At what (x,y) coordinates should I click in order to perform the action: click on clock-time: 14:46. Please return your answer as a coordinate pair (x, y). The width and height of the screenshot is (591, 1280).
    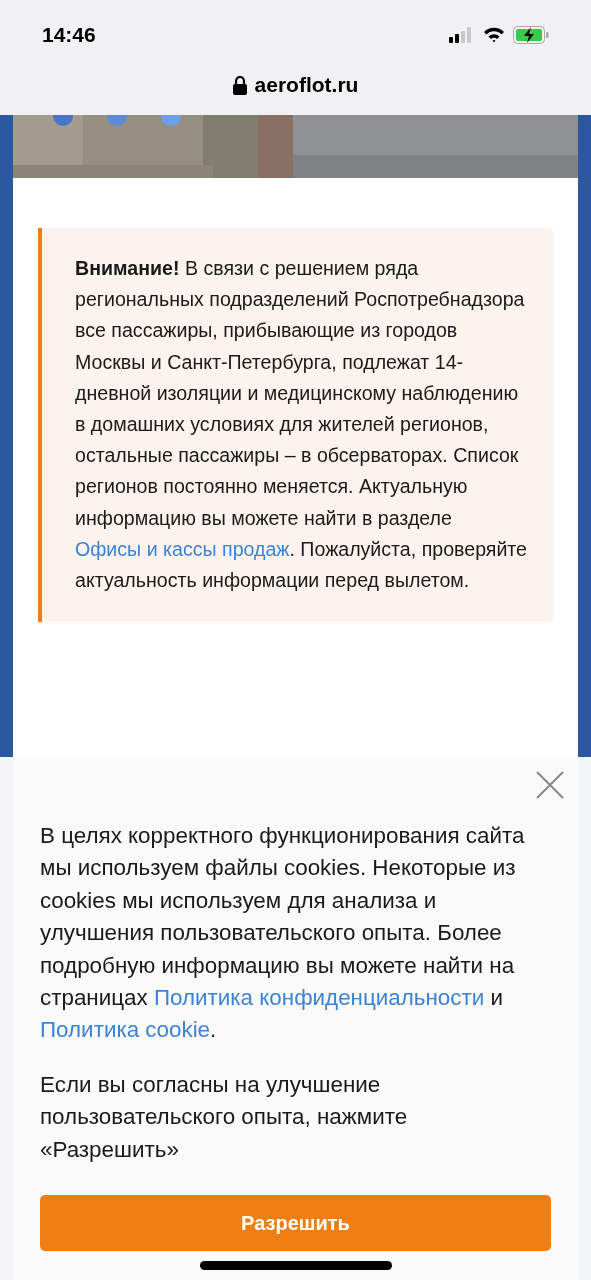
    Looking at the image, I should click on (69, 35).